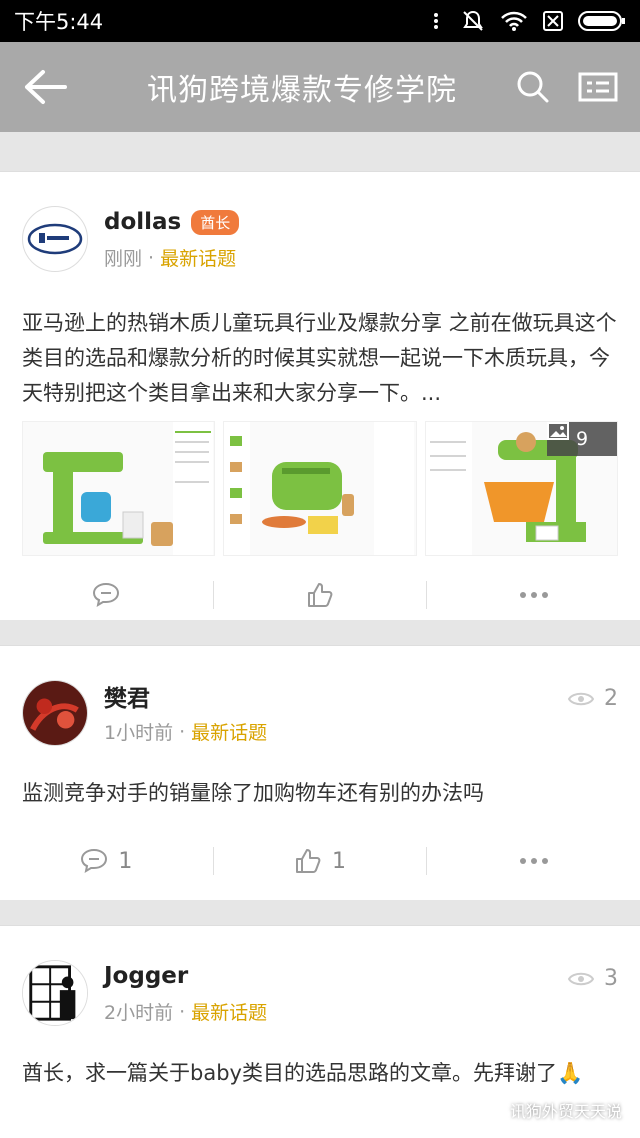  Describe the element at coordinates (320, 793) in the screenshot. I see `post-content: 监测竞争对手的销量除了加购物车还有别的办法吗` at that location.